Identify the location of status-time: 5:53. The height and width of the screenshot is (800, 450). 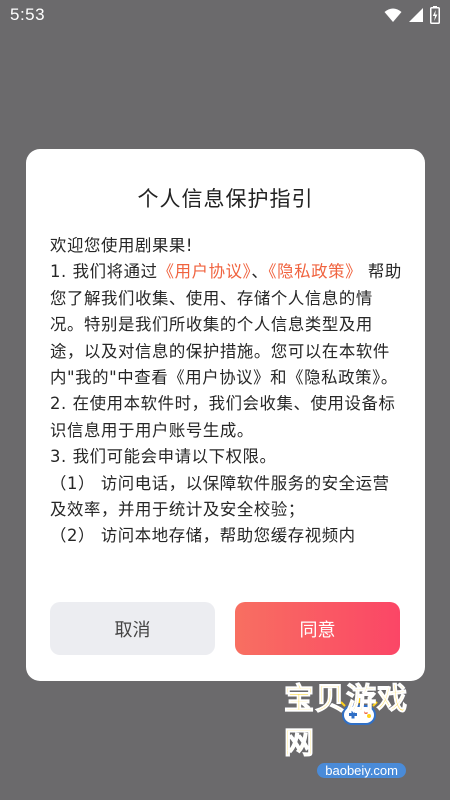
(28, 14).